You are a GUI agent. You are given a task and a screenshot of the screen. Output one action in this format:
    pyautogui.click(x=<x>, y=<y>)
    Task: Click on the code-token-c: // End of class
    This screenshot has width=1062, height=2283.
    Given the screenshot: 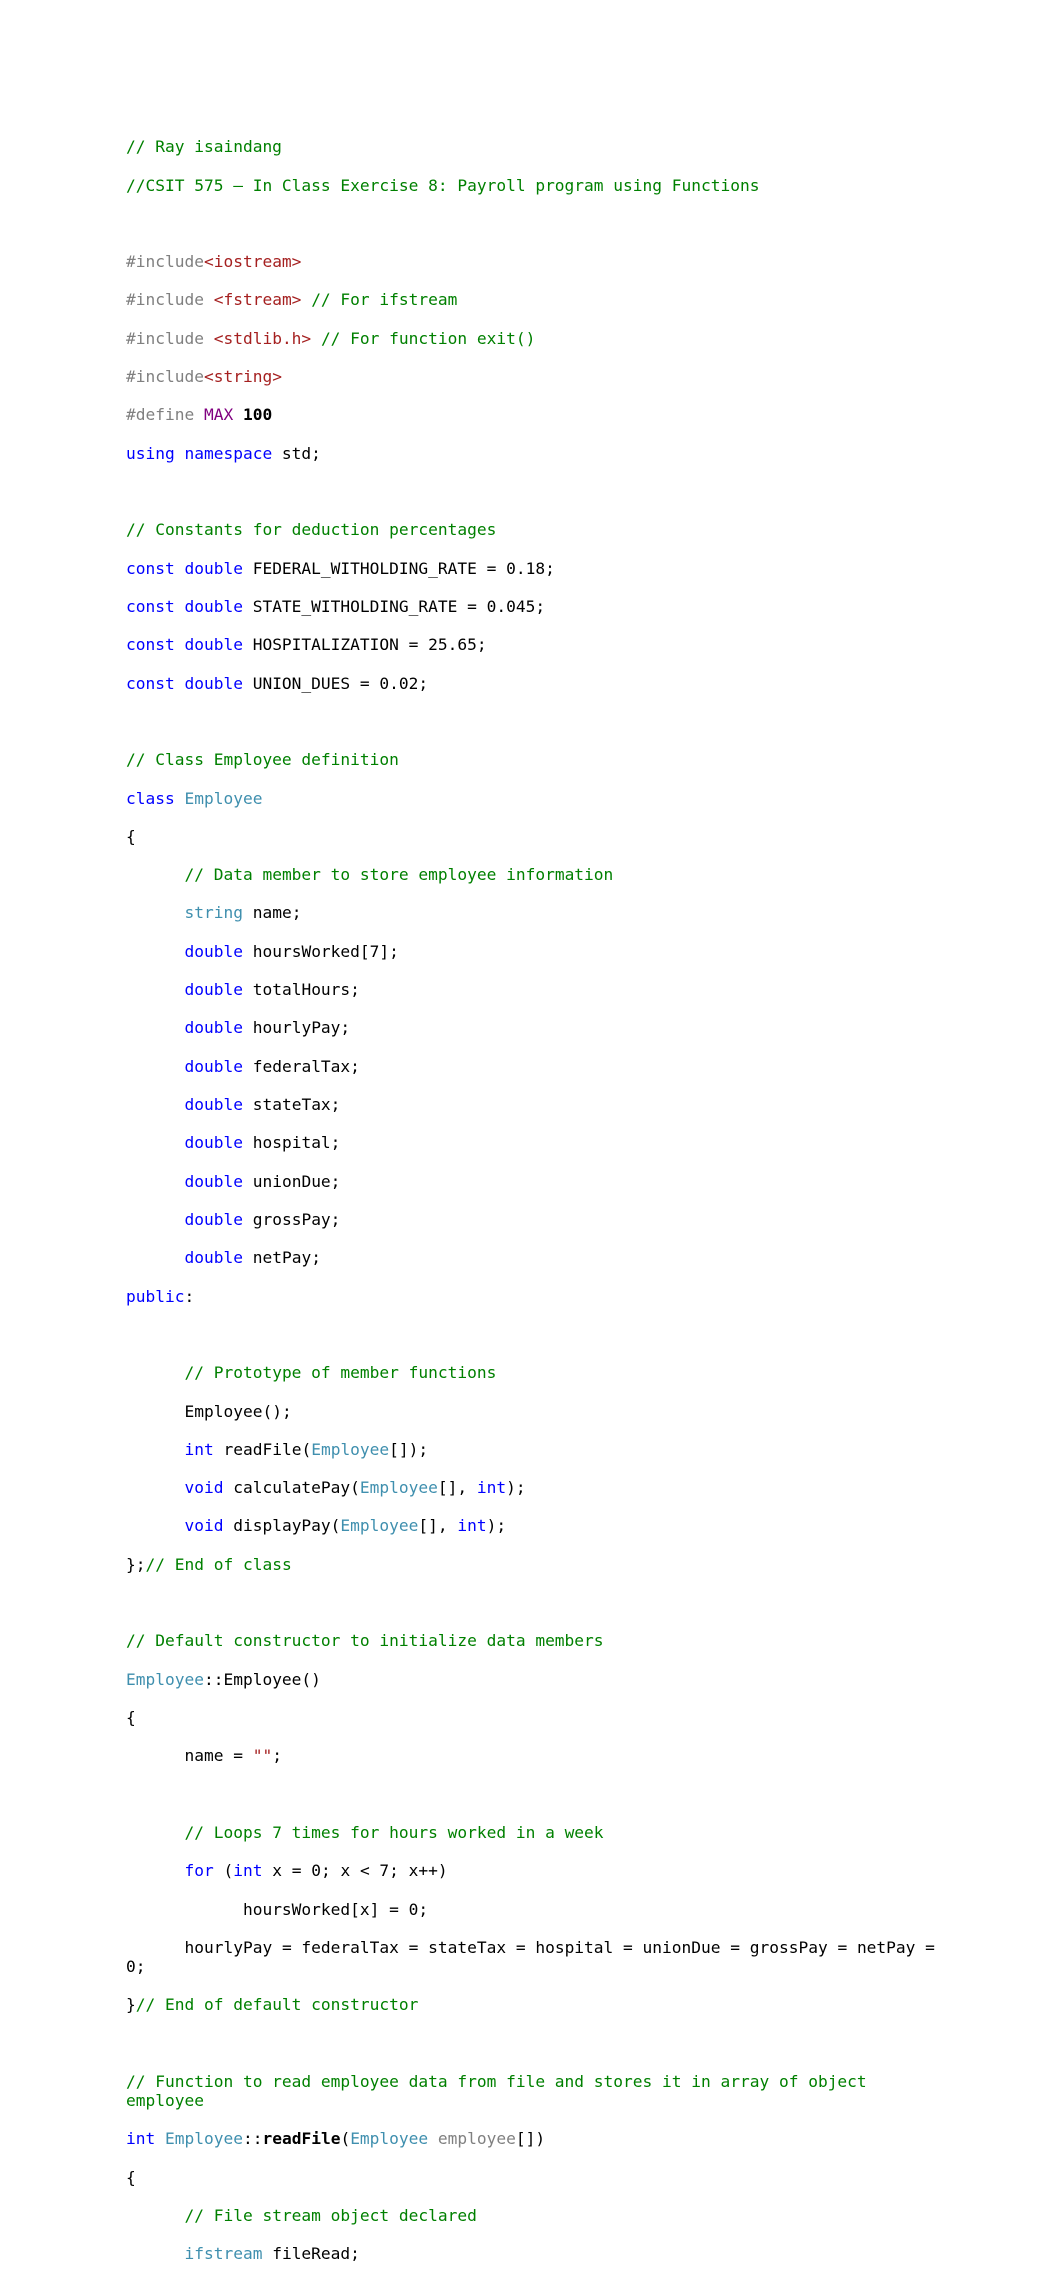 What is the action you would take?
    pyautogui.click(x=218, y=1564)
    